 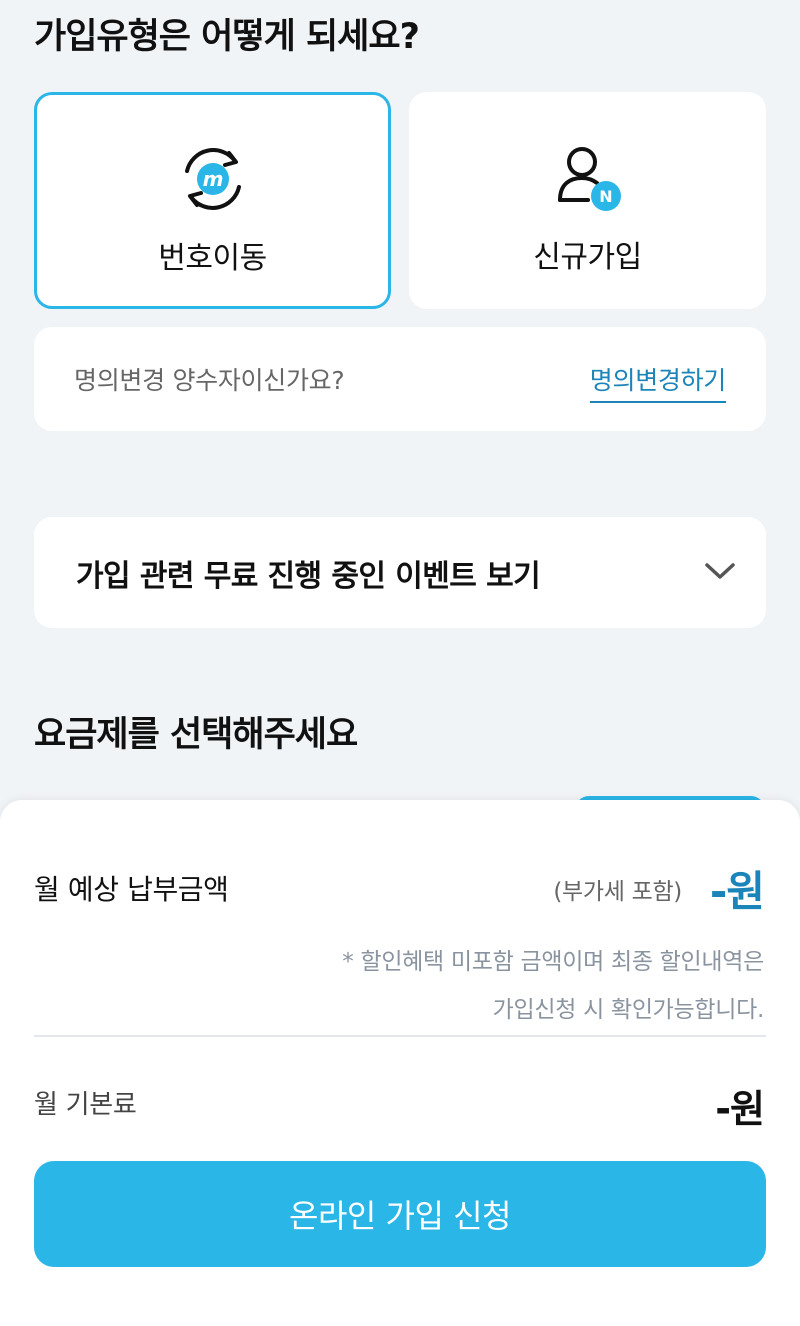 What do you see at coordinates (587, 257) in the screenshot?
I see `new-join-label: 신규가입` at bounding box center [587, 257].